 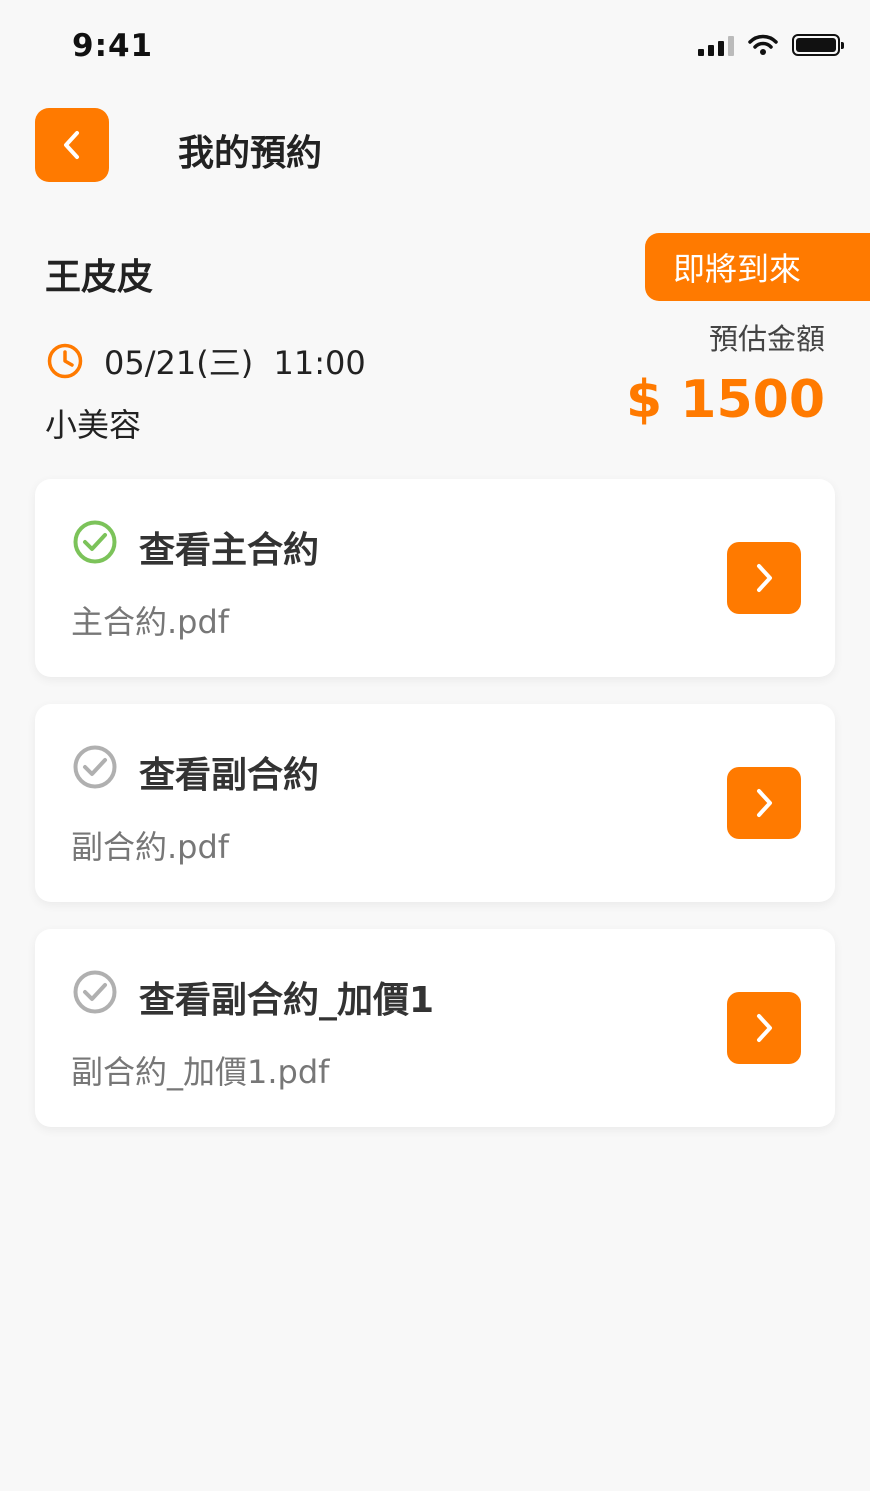 I want to click on service-name: 小美容, so click(x=93, y=425).